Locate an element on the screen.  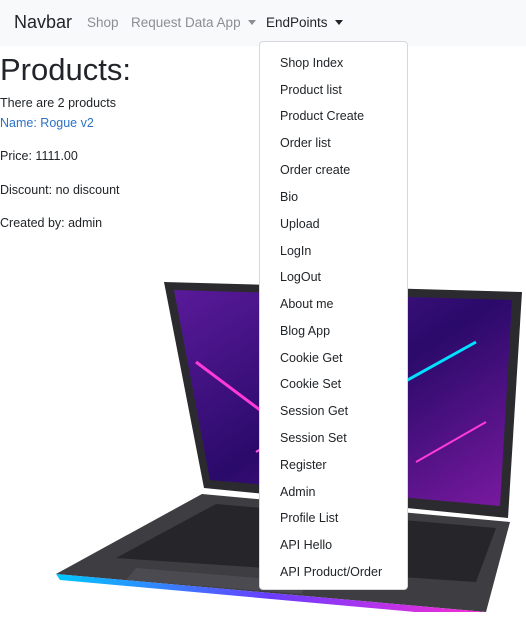
menu-item-session-get: Session Get is located at coordinates (314, 411).